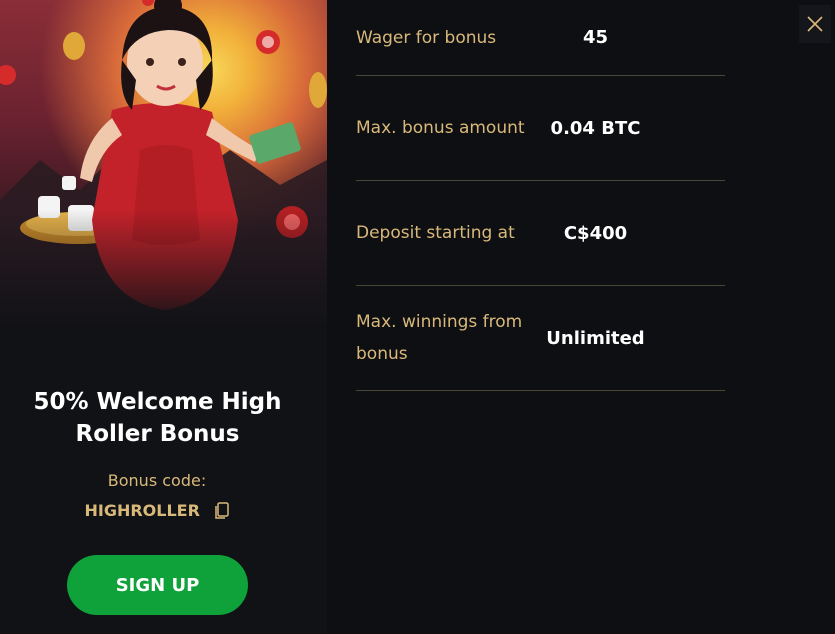 The image size is (835, 634). What do you see at coordinates (163, 270) in the screenshot?
I see `hero-fade-overlay` at bounding box center [163, 270].